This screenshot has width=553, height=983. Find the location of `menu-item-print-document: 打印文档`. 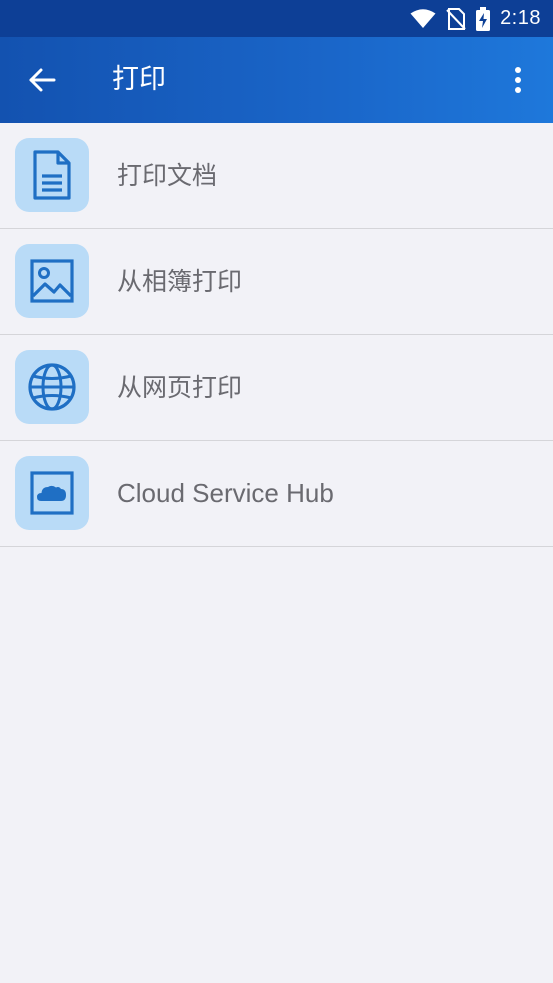

menu-item-print-document: 打印文档 is located at coordinates (276, 176).